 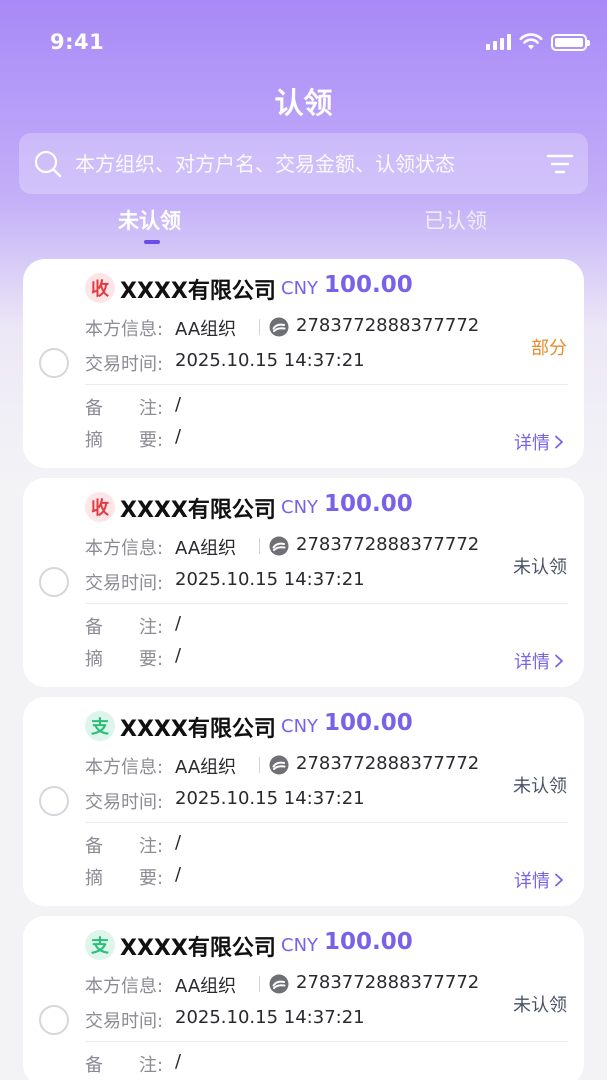 I want to click on search-input, so click(x=304, y=163).